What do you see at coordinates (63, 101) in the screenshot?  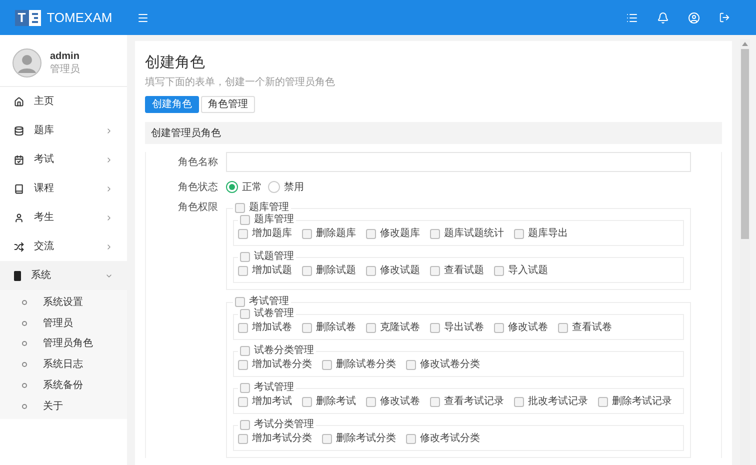 I see `sidebar-item: 主页` at bounding box center [63, 101].